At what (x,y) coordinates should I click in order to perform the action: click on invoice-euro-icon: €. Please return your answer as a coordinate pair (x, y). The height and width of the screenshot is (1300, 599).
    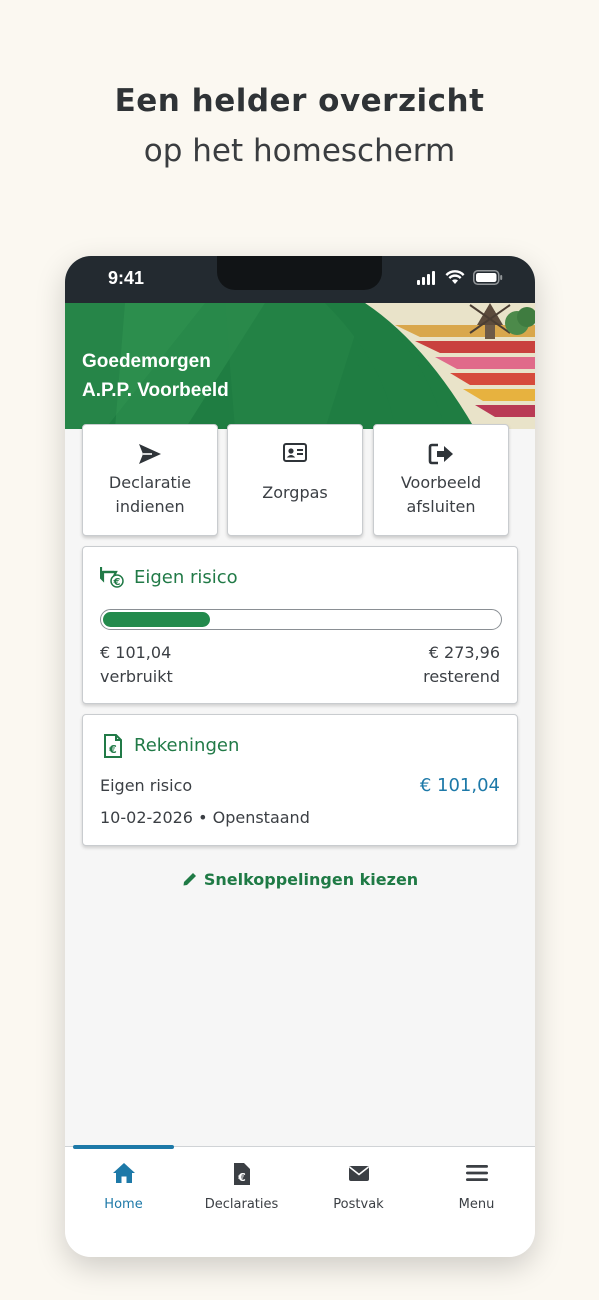
    Looking at the image, I should click on (113, 746).